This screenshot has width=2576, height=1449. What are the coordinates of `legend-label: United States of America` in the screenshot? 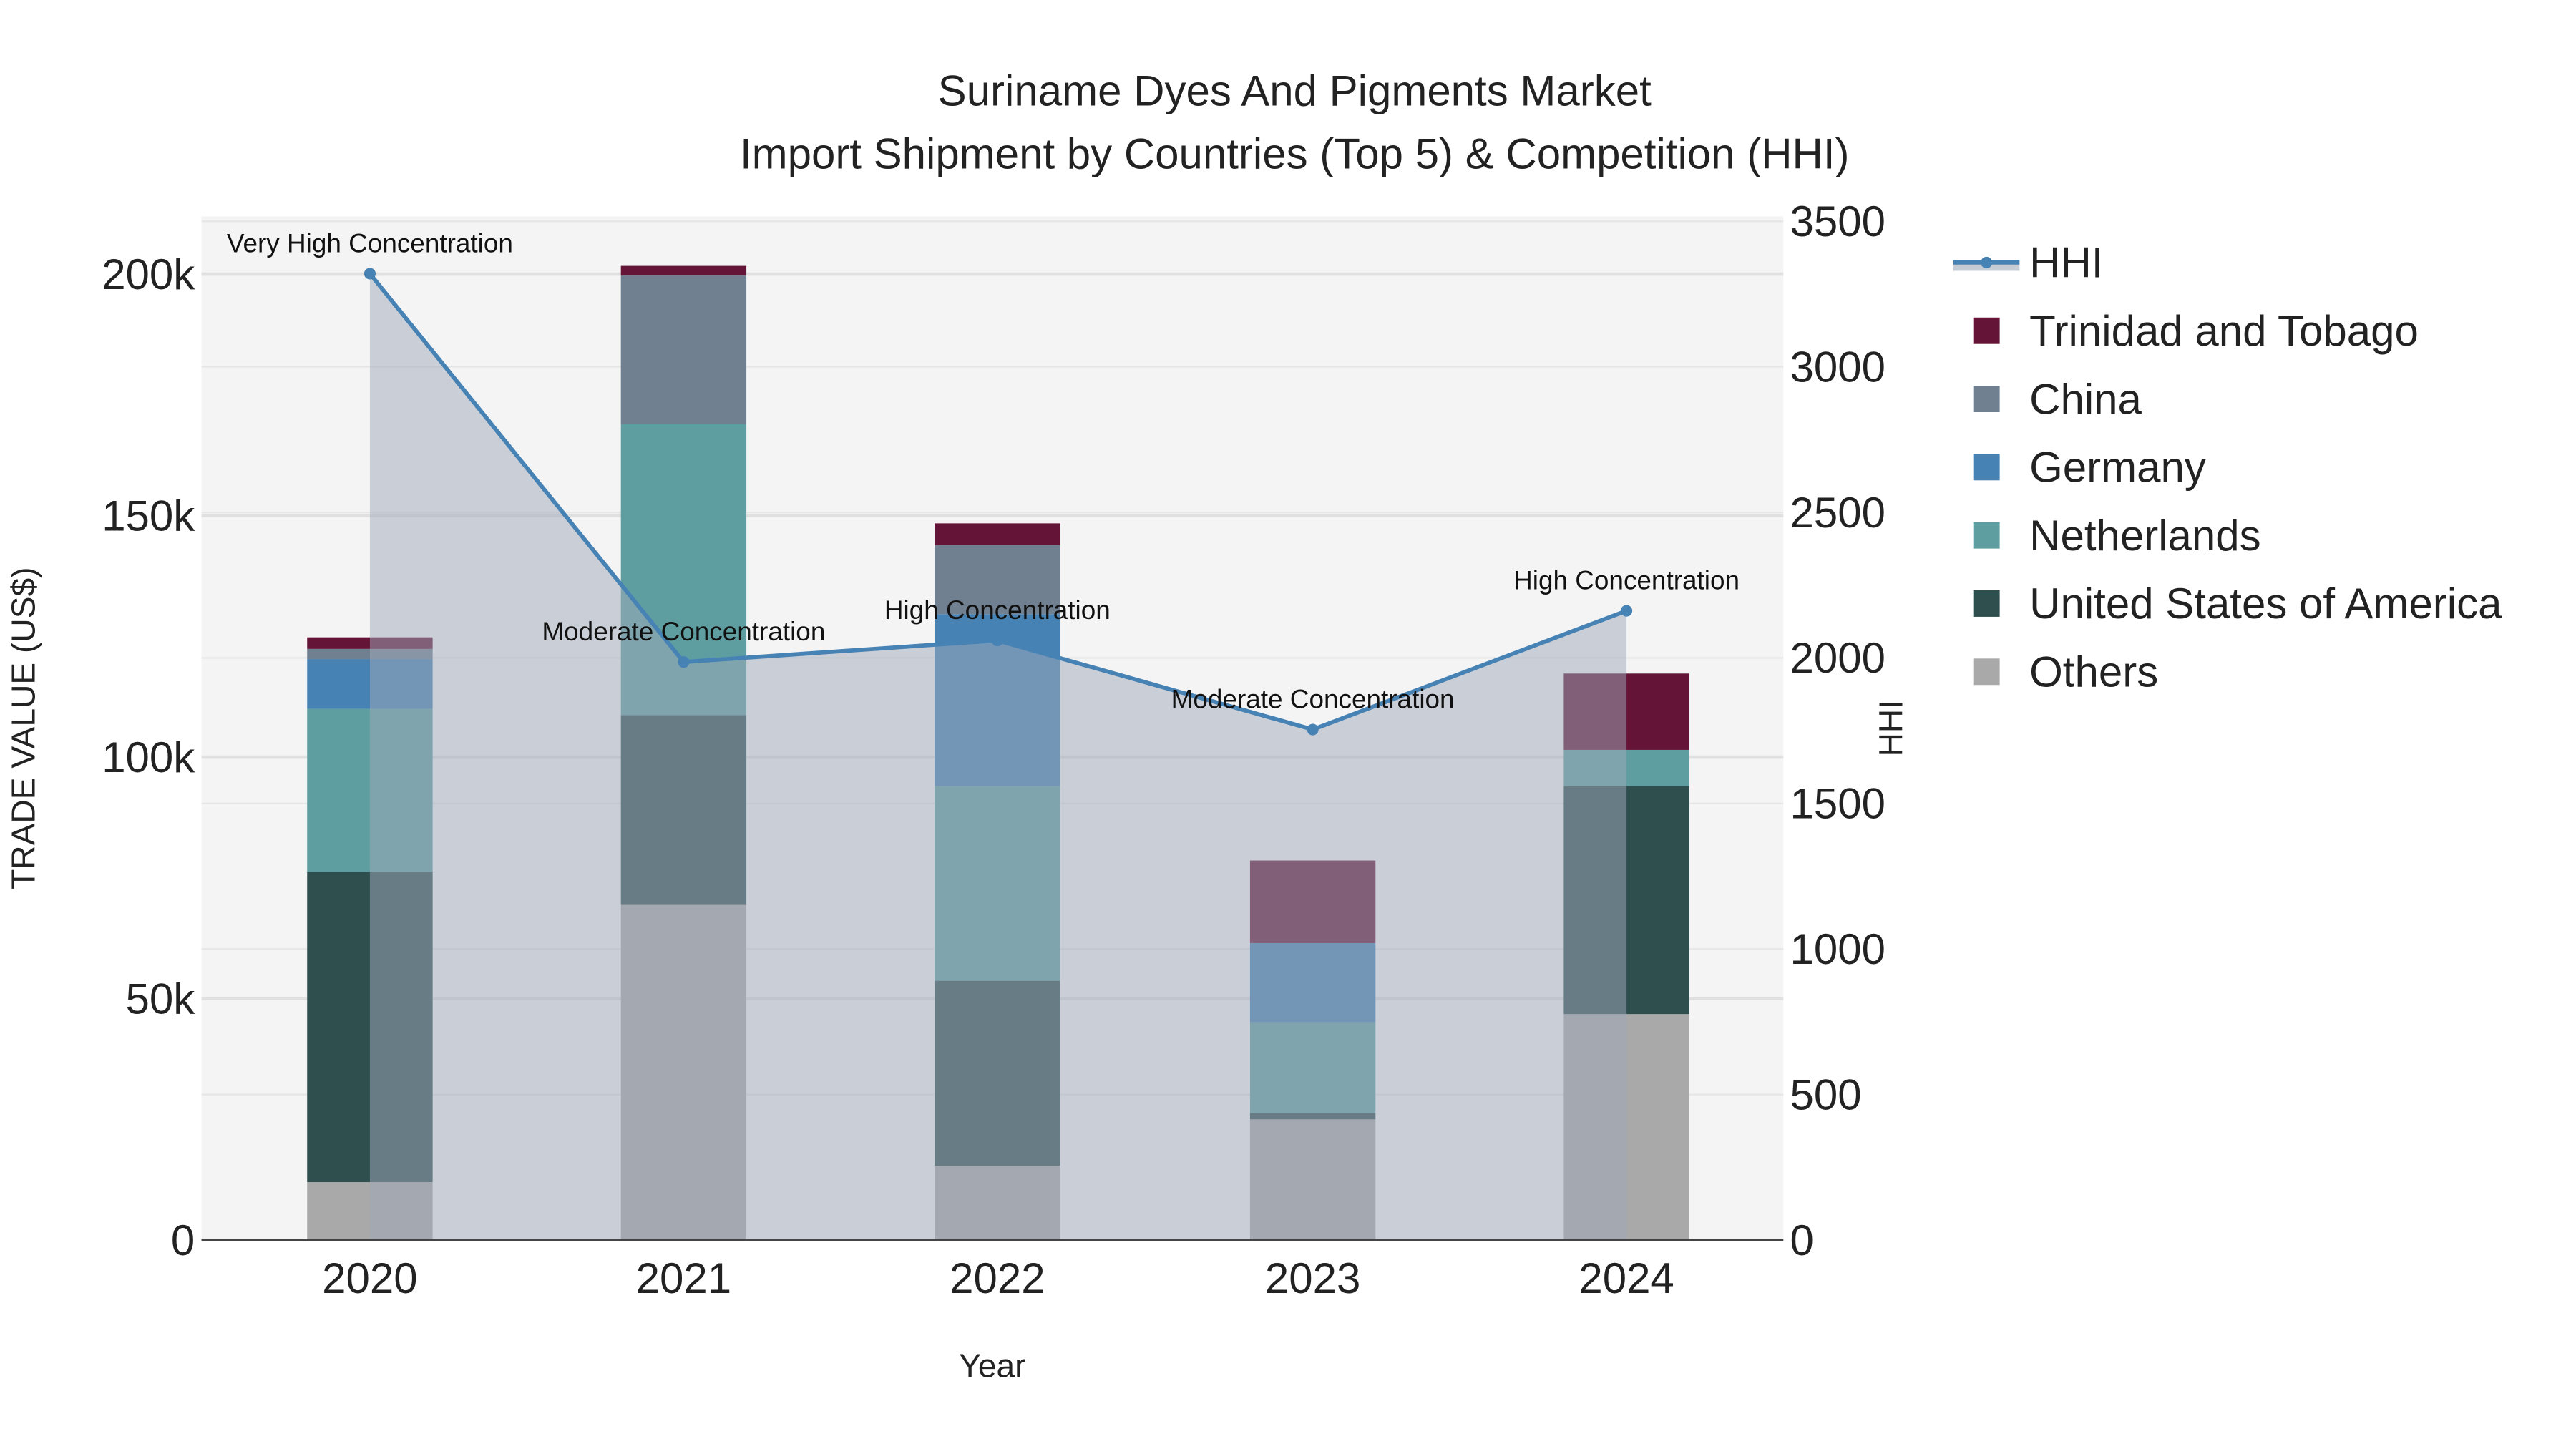 It's located at (2265, 604).